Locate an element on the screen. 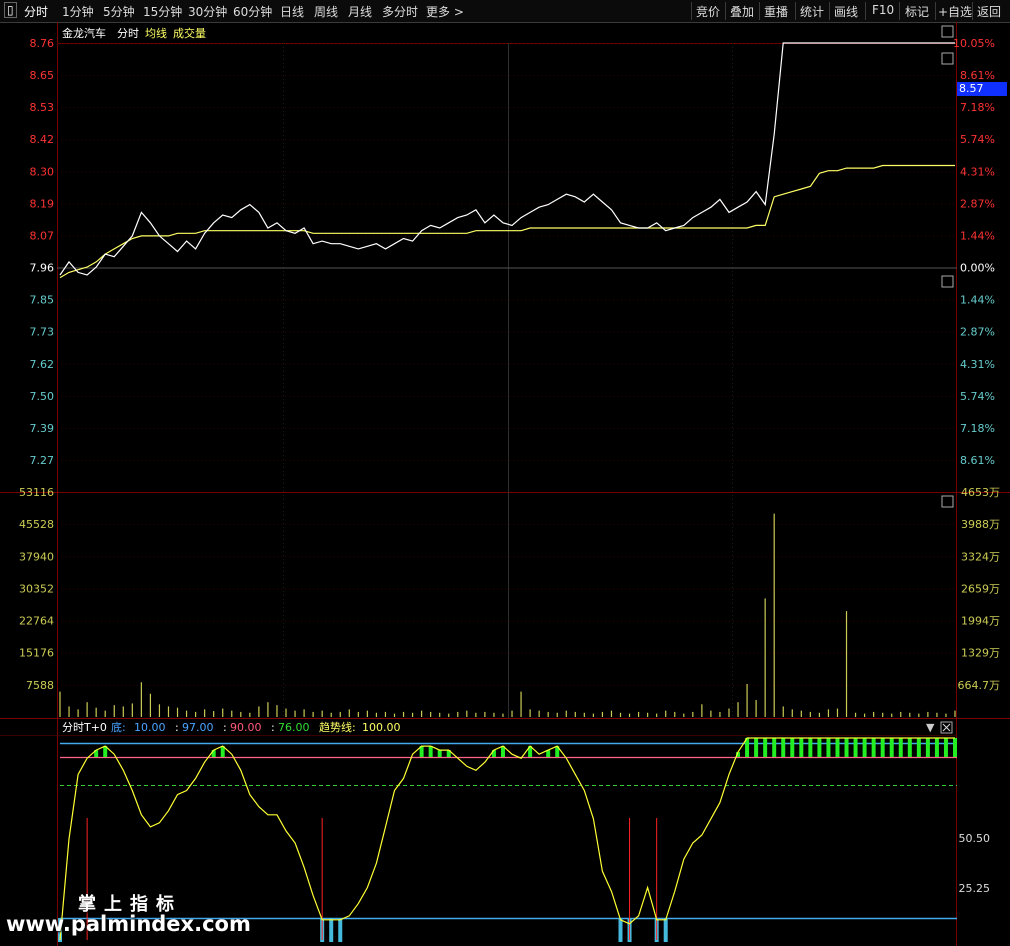 This screenshot has width=1010, height=946. avg-price-line is located at coordinates (507, 221).